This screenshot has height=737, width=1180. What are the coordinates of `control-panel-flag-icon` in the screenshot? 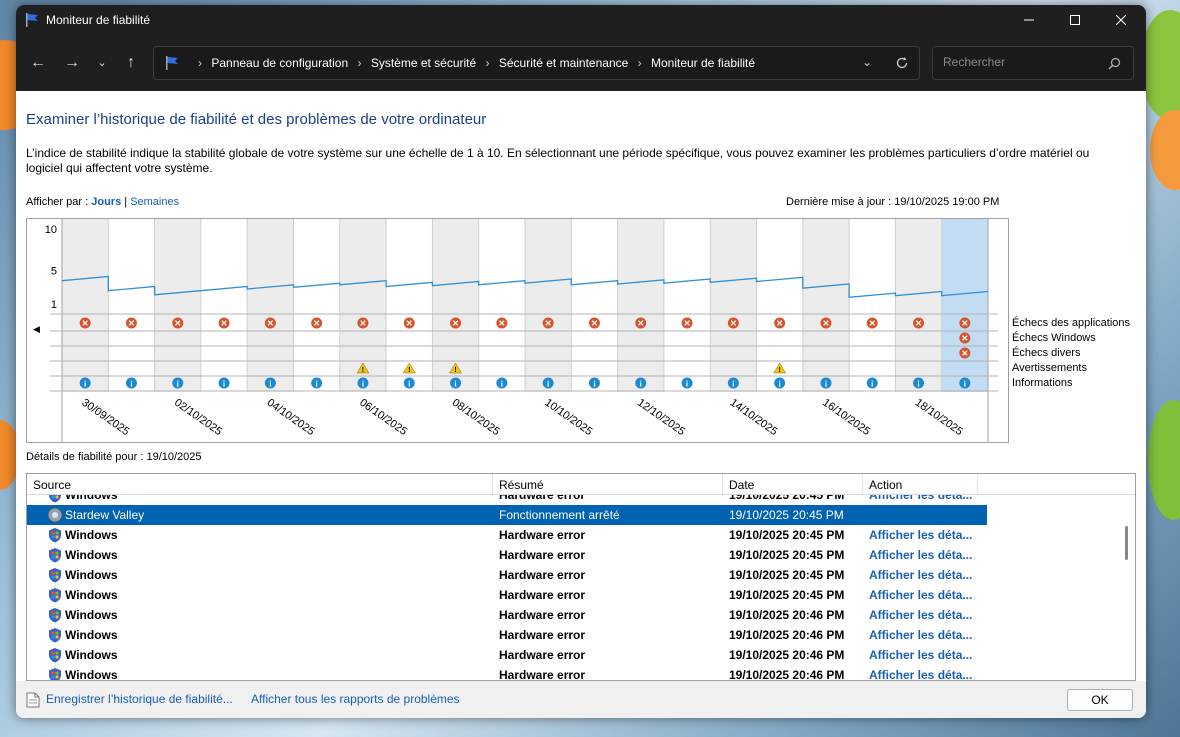 It's located at (172, 63).